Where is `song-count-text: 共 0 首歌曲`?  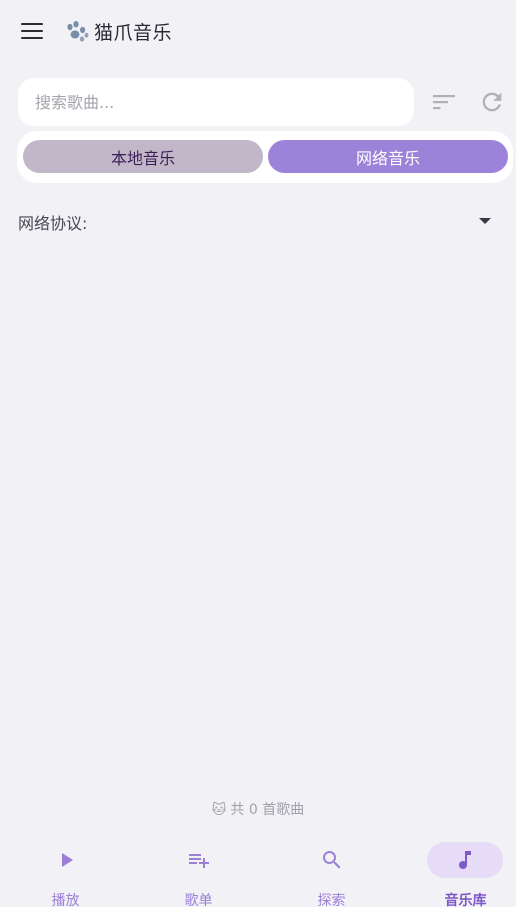
song-count-text: 共 0 首歌曲 is located at coordinates (267, 810).